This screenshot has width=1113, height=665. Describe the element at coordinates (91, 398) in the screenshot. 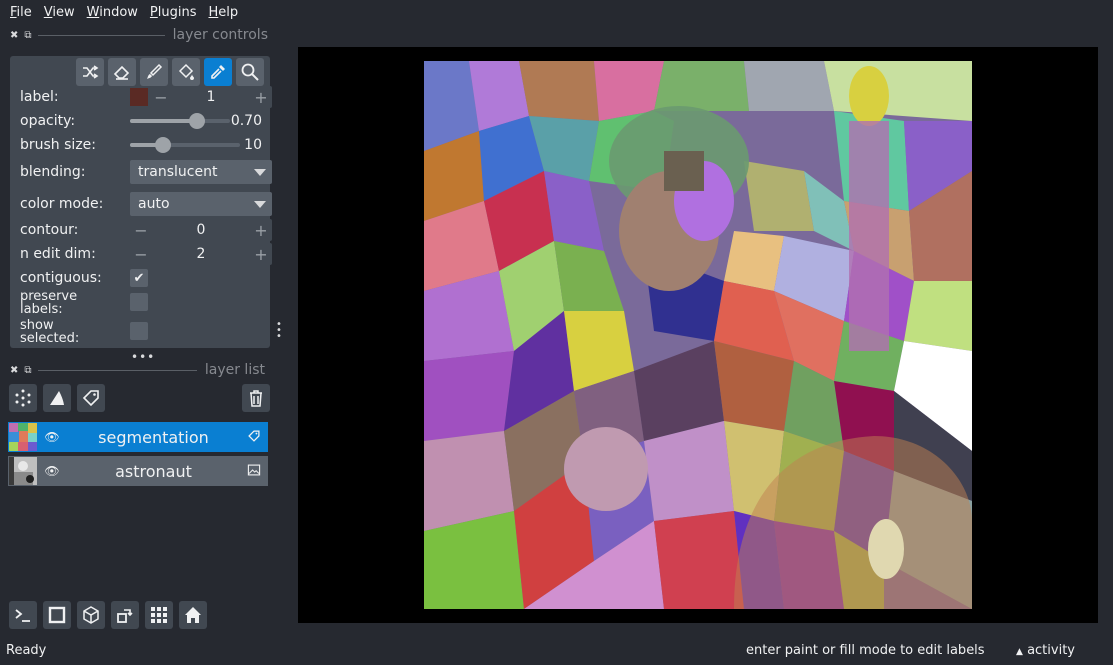

I see `new-labels-layer-button` at that location.